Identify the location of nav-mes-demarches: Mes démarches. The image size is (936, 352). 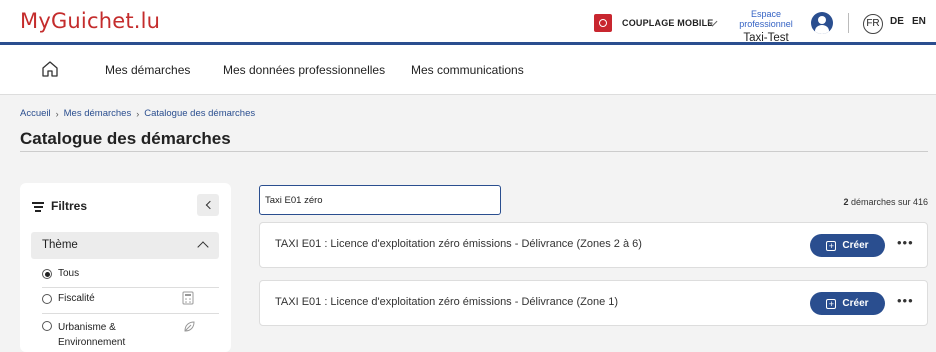
(147, 70).